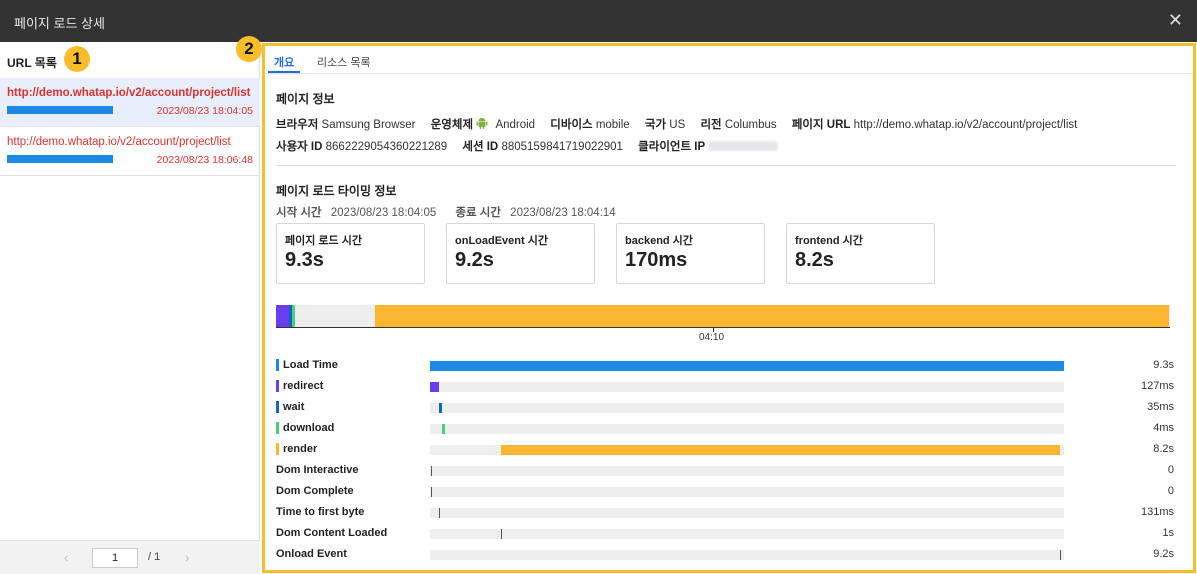 The width and height of the screenshot is (1197, 574). I want to click on chevron-right-icon: ›, so click(187, 557).